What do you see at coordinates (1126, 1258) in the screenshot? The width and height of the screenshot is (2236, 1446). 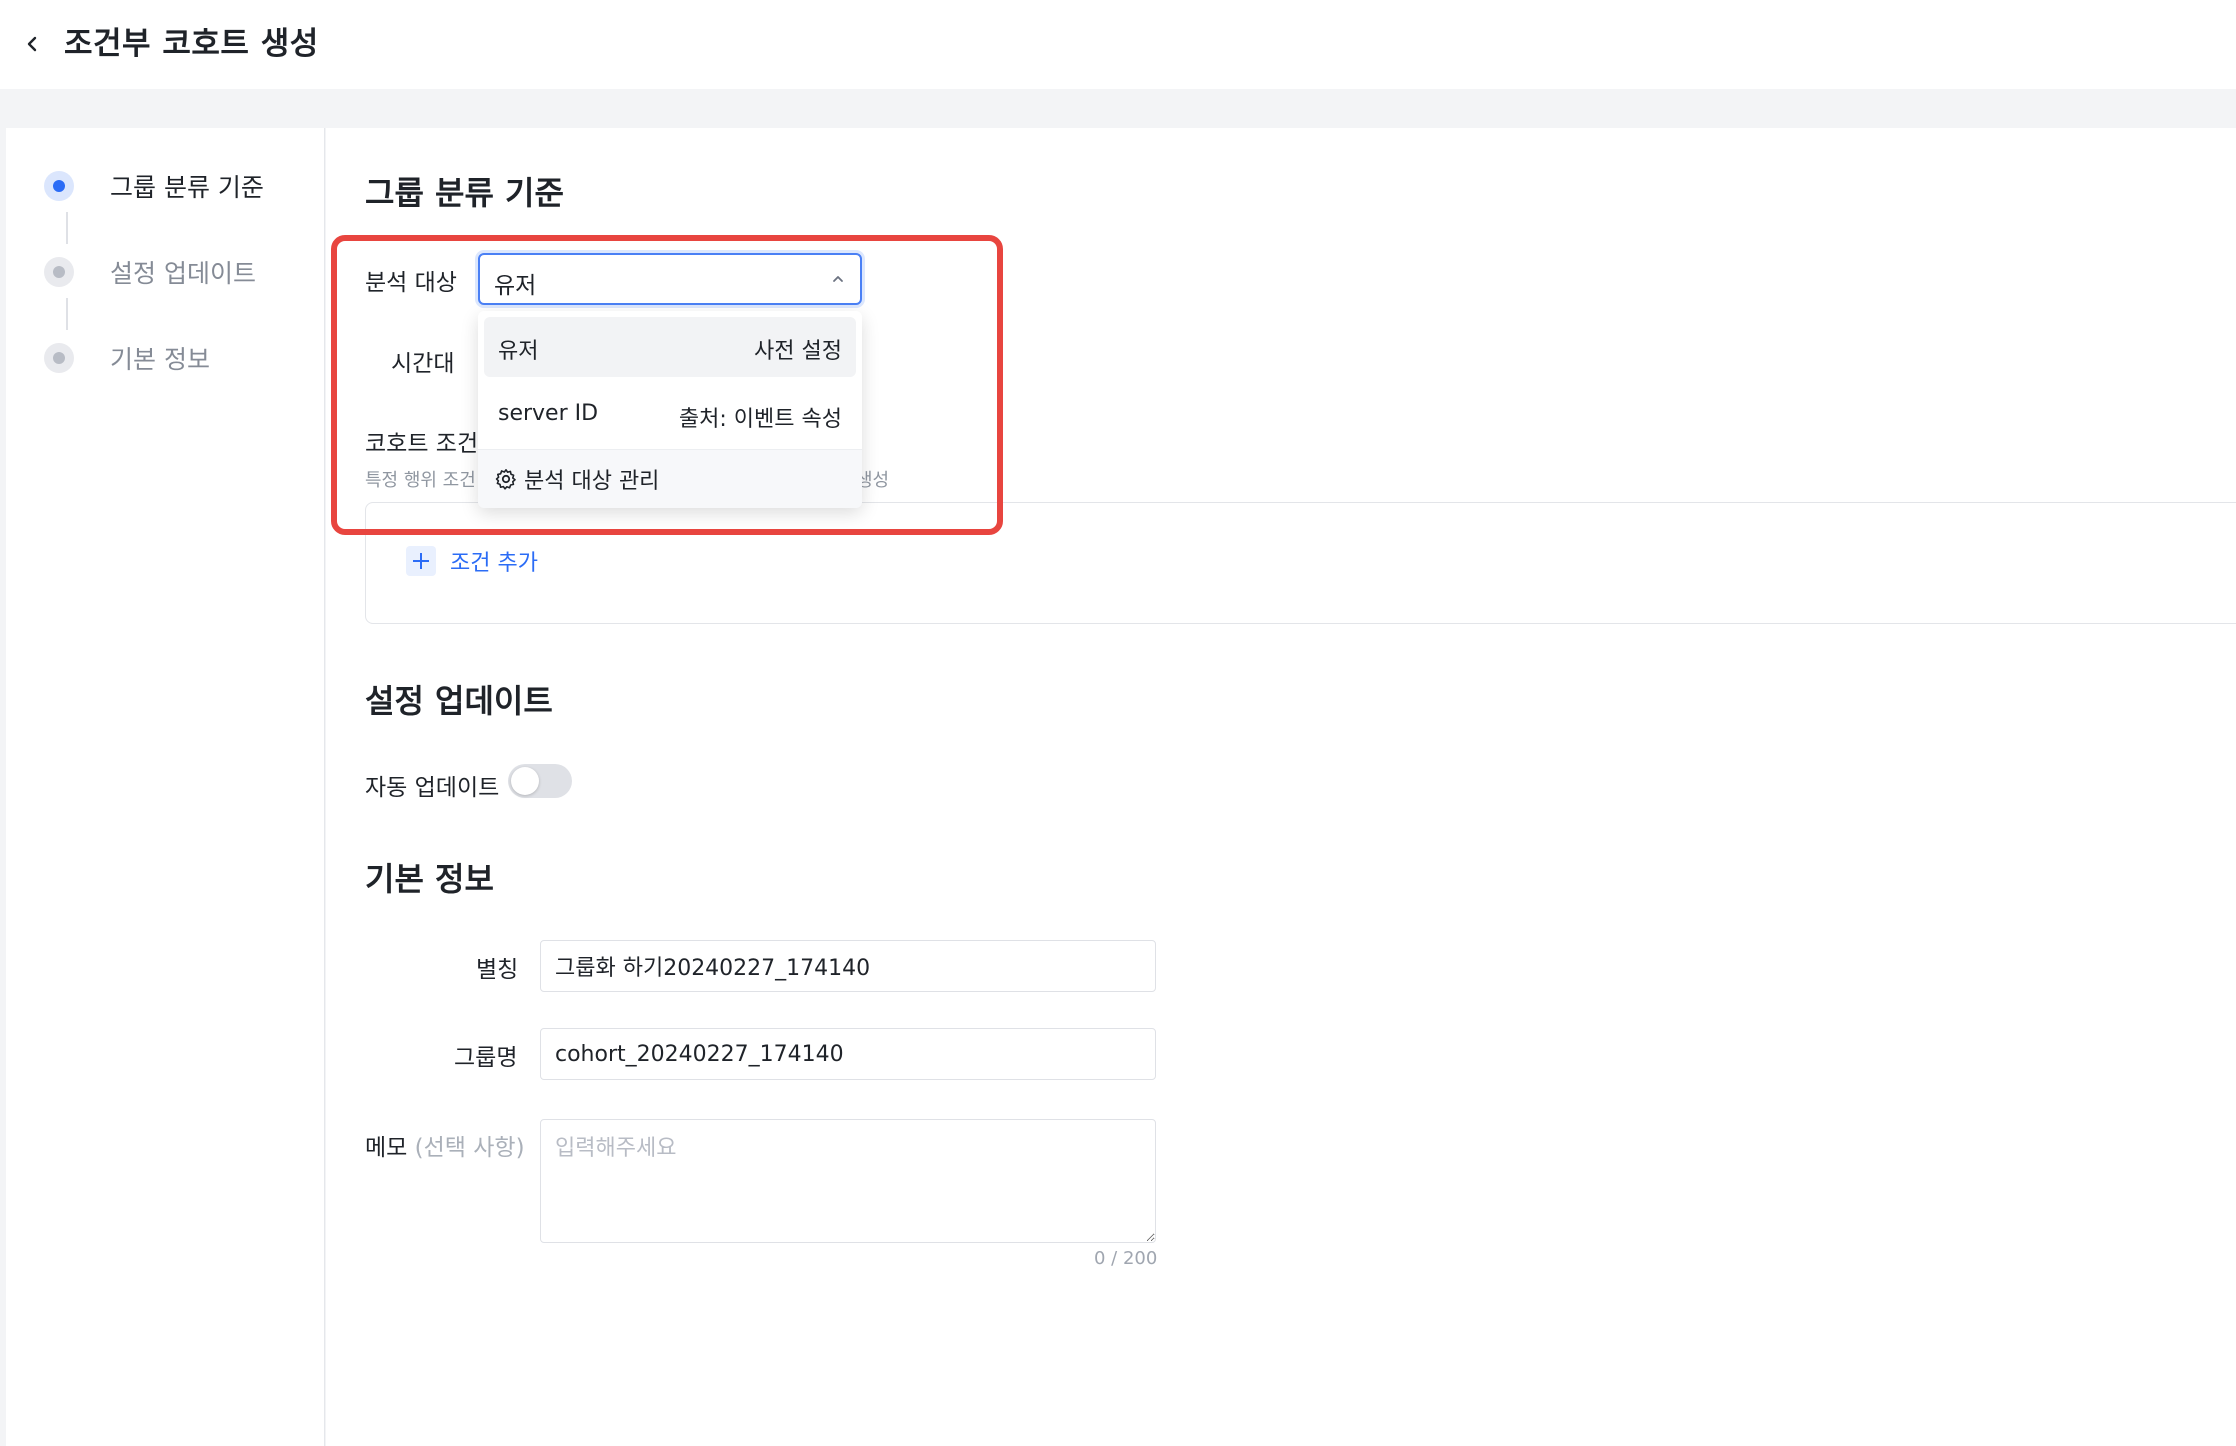 I see `memo-char-counter: 0 / 200` at bounding box center [1126, 1258].